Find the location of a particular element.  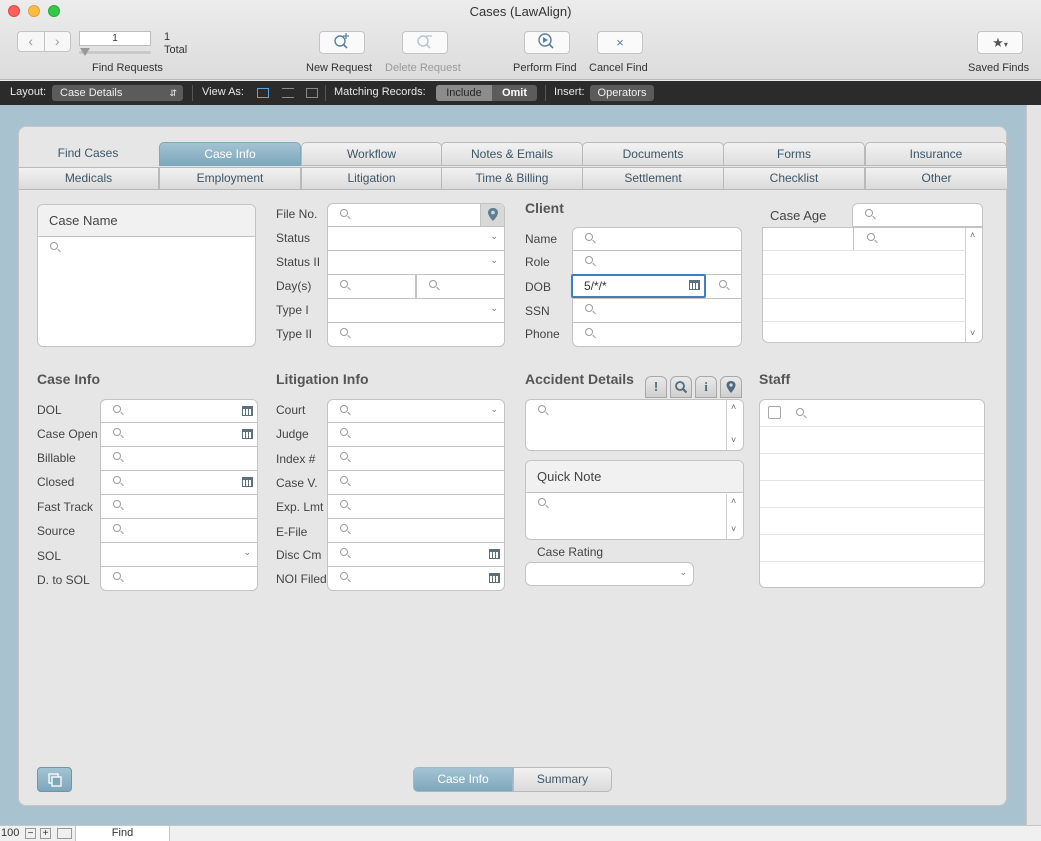

tab-employment: Employment is located at coordinates (230, 178).